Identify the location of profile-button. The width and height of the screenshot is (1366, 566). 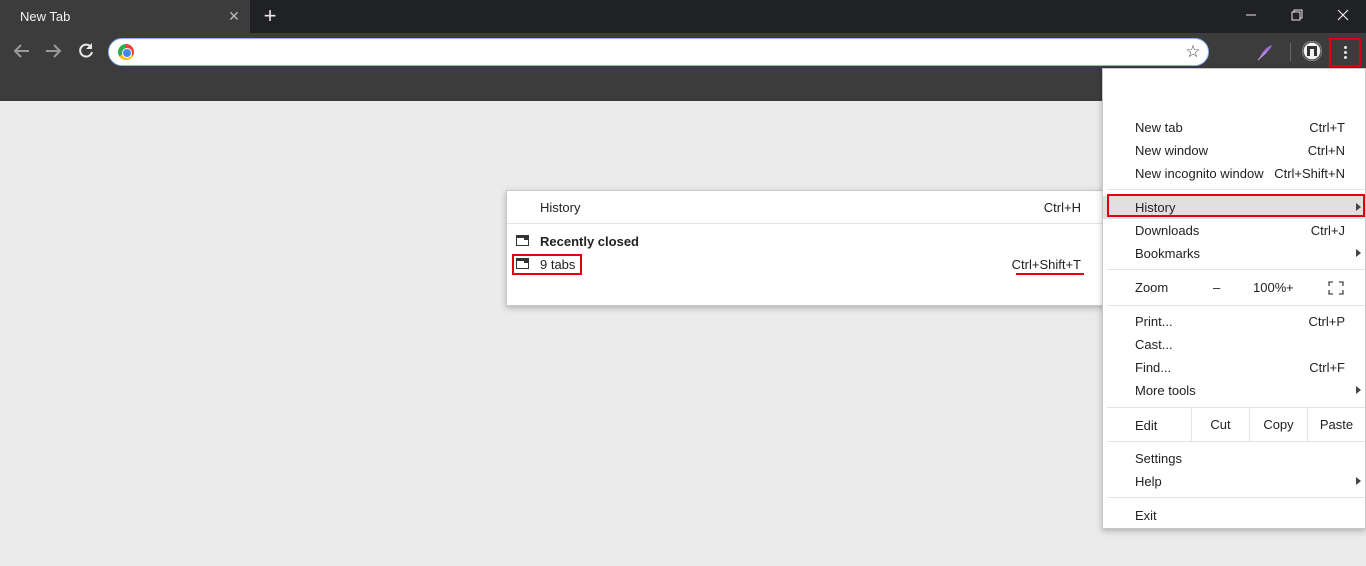
(1312, 51).